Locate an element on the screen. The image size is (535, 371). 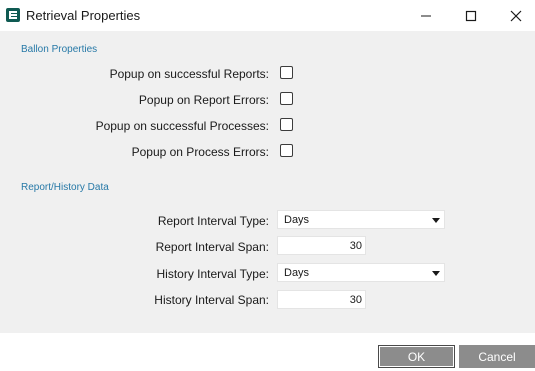
report-history-section-heading: Report/History Data is located at coordinates (65, 187).